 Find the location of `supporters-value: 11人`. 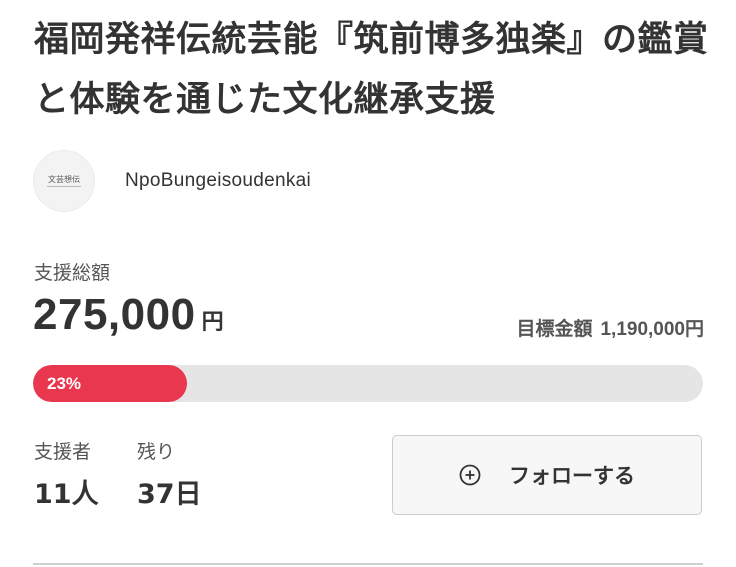

supporters-value: 11人 is located at coordinates (66, 494).